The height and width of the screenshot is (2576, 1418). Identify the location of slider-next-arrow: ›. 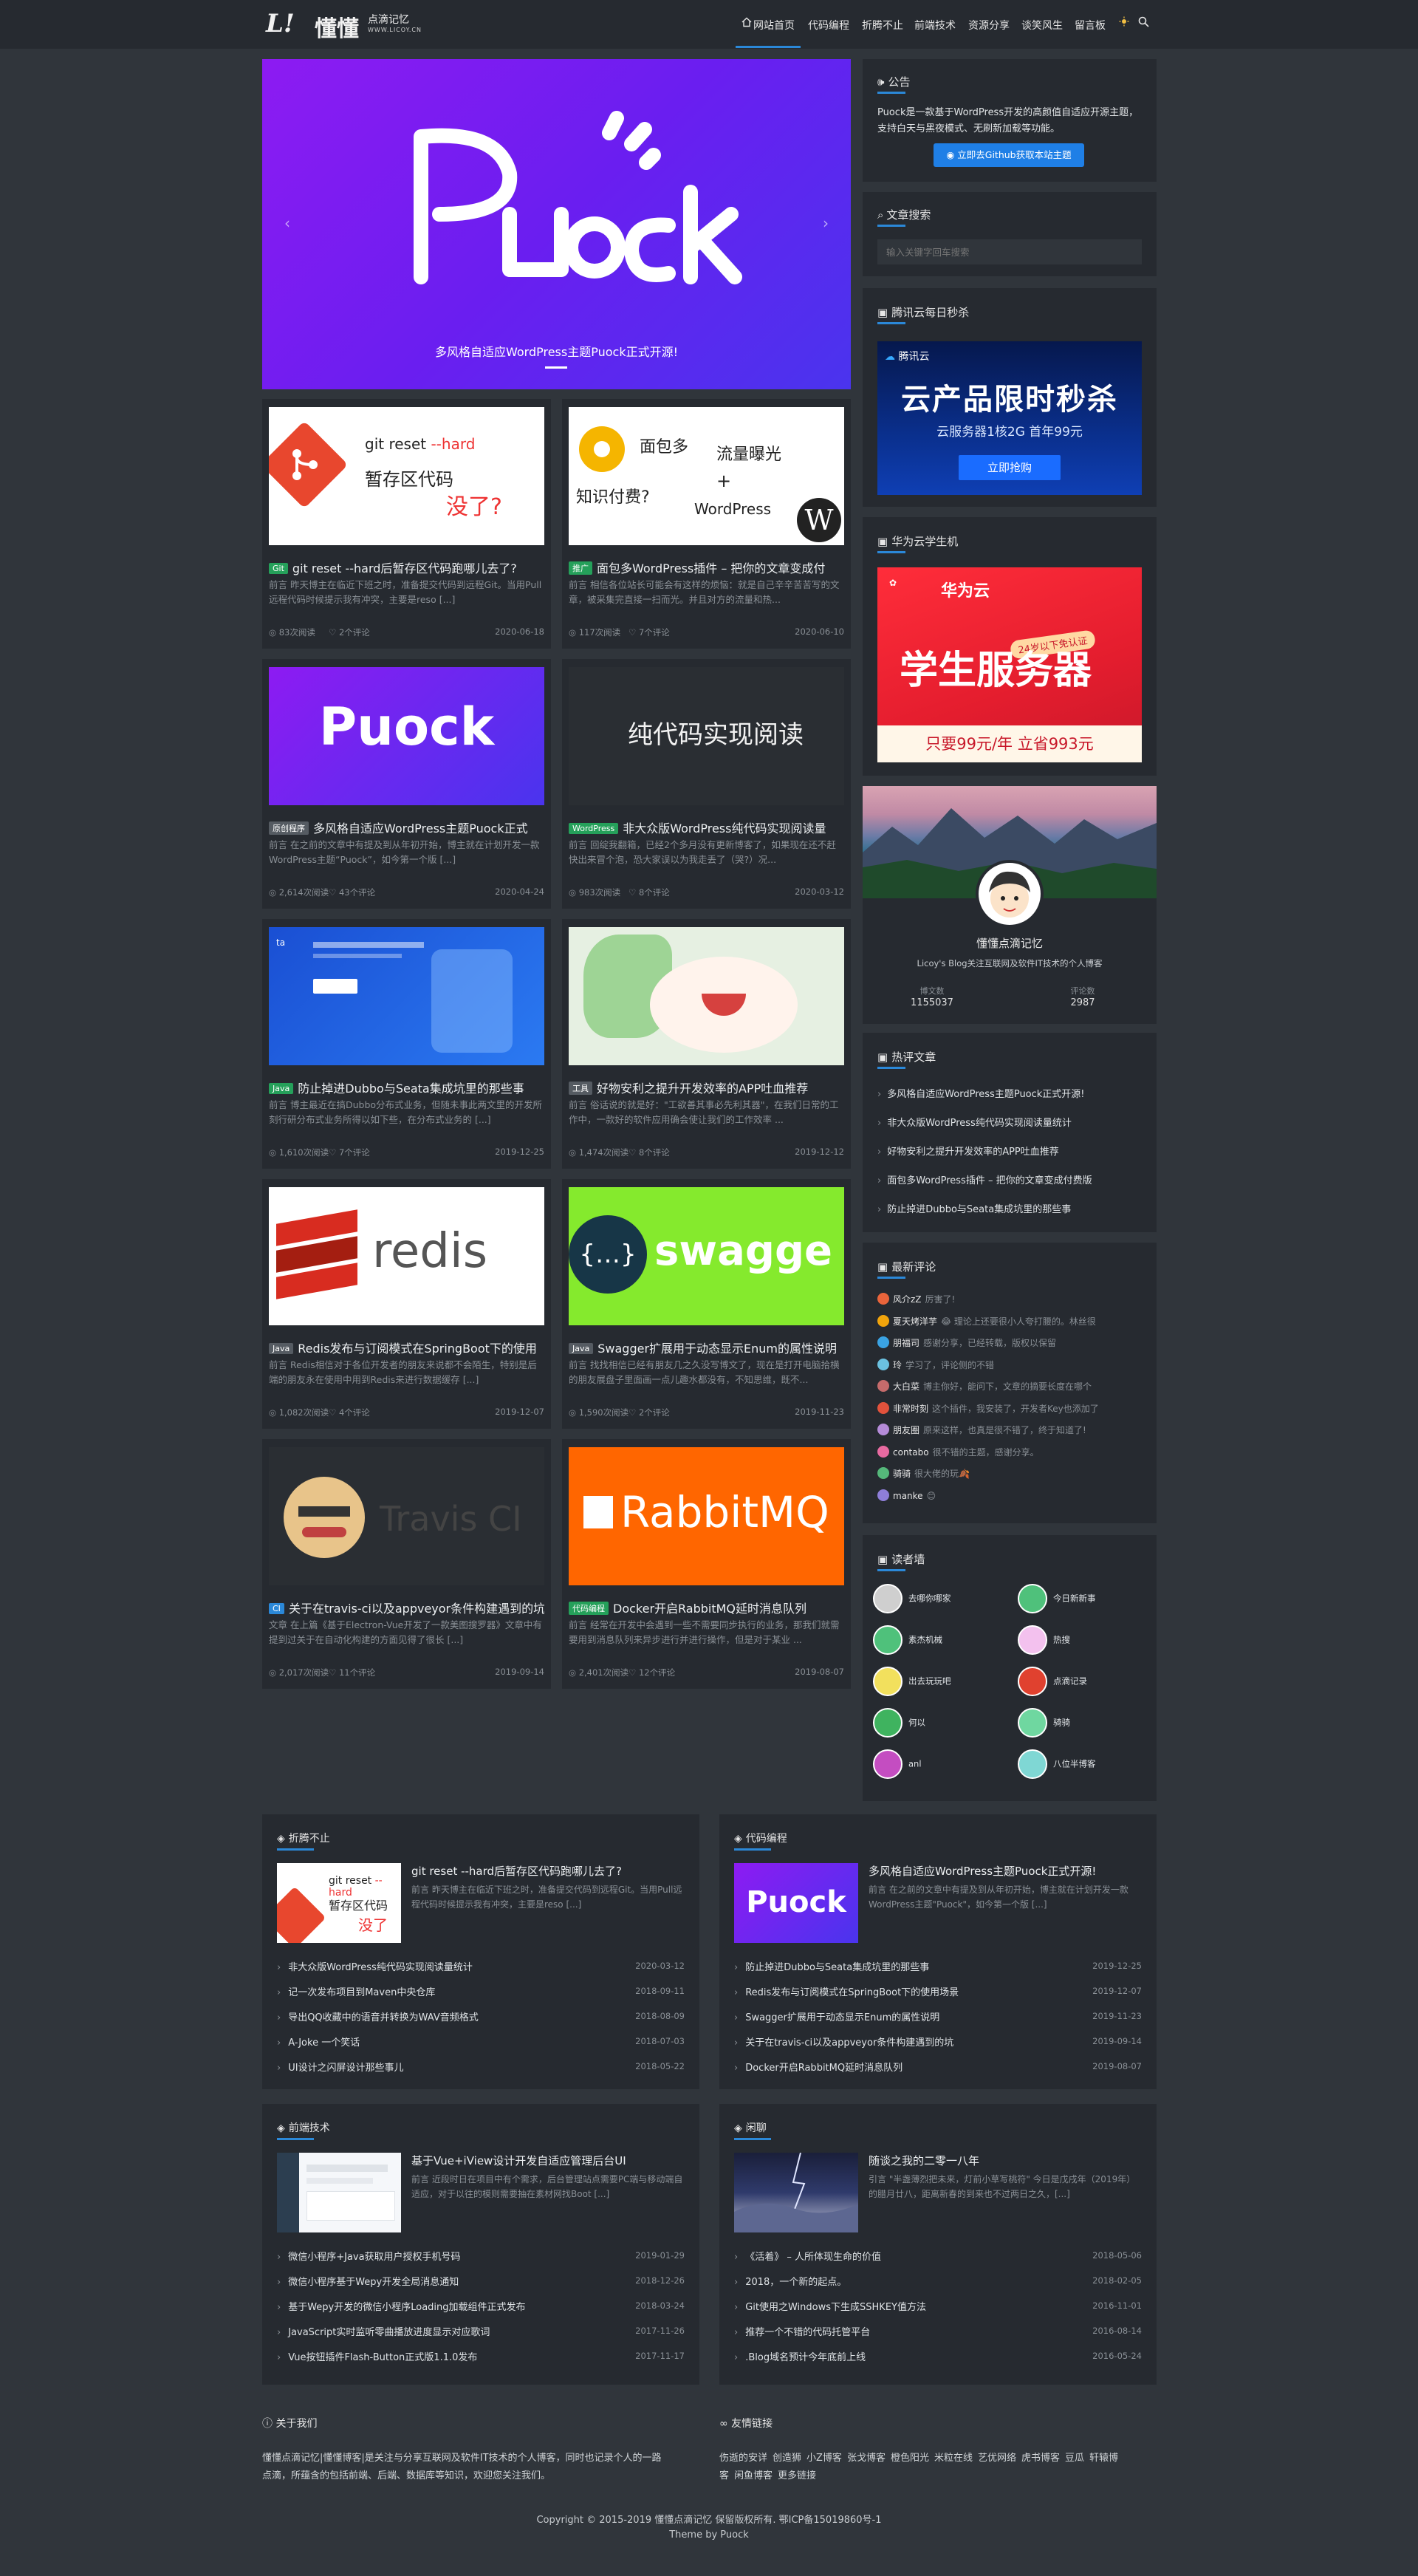
(826, 223).